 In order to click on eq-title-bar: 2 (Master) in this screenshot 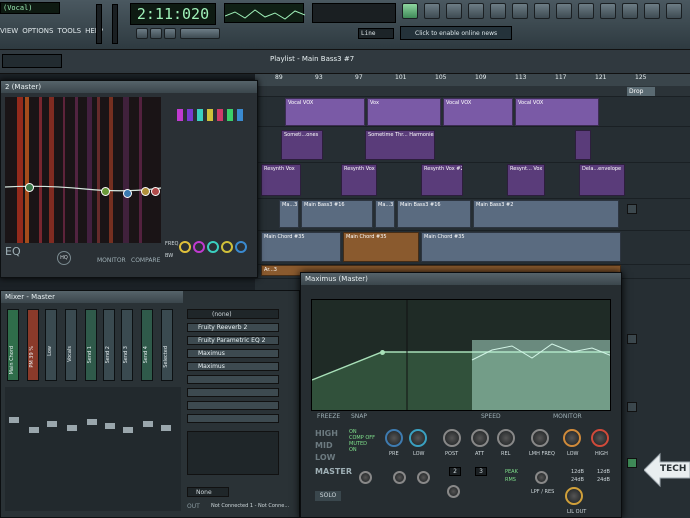, I will do `click(129, 87)`.